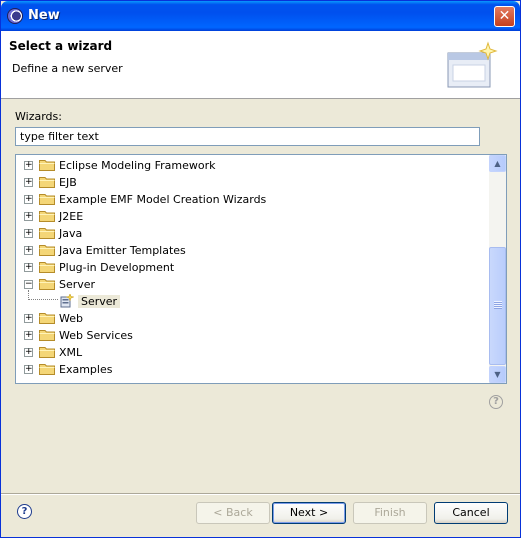 This screenshot has width=521, height=538. I want to click on tree-item-label: XML, so click(71, 352).